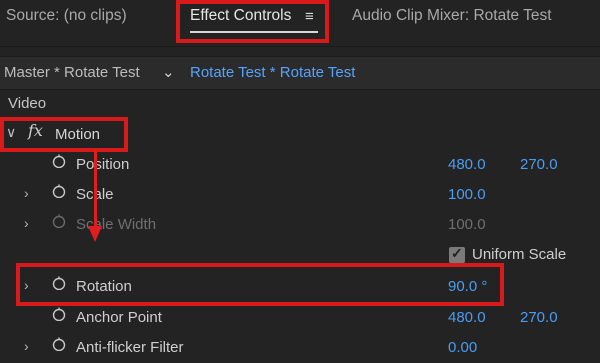  I want to click on video-section-header: Video, so click(27, 103).